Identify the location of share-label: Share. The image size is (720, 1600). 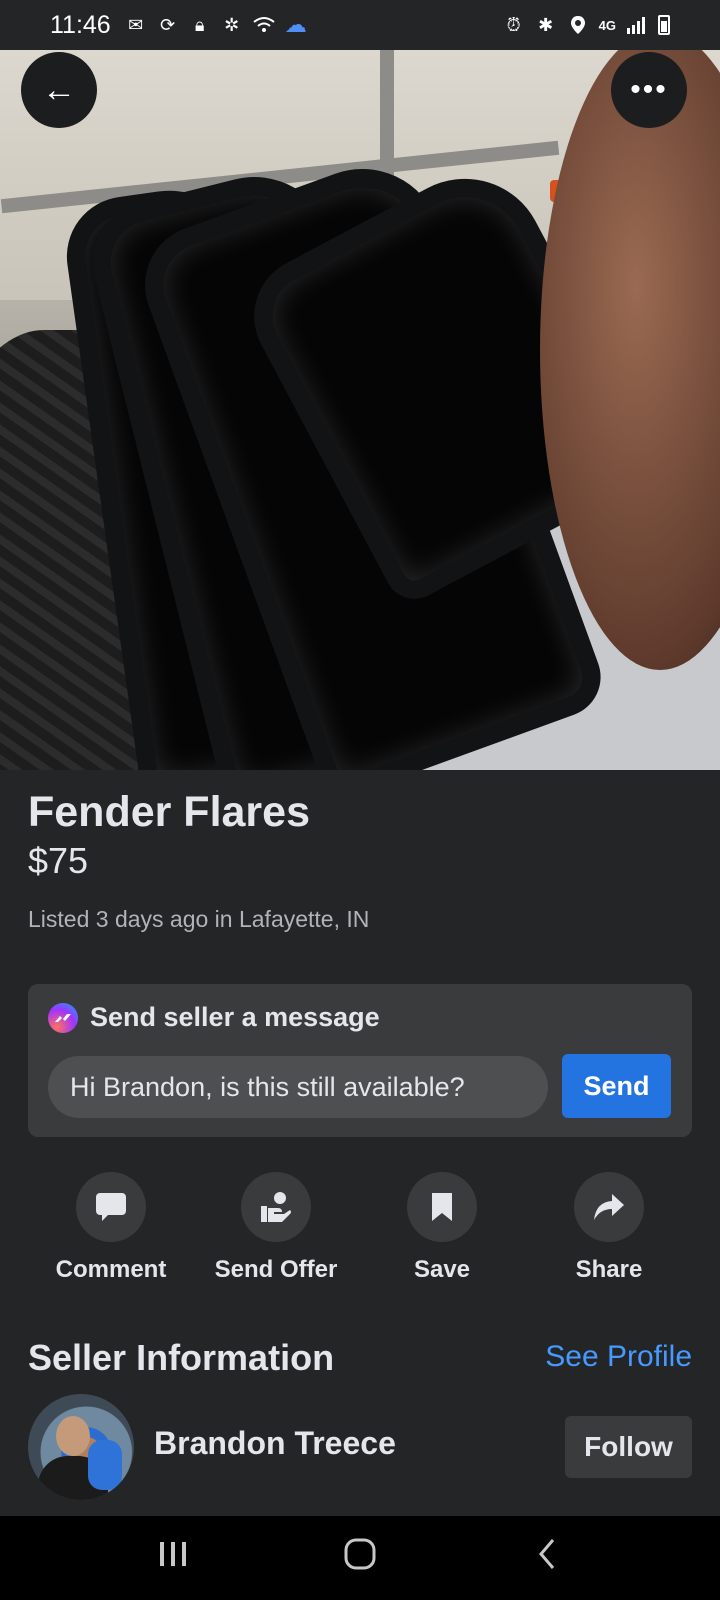
(609, 1269).